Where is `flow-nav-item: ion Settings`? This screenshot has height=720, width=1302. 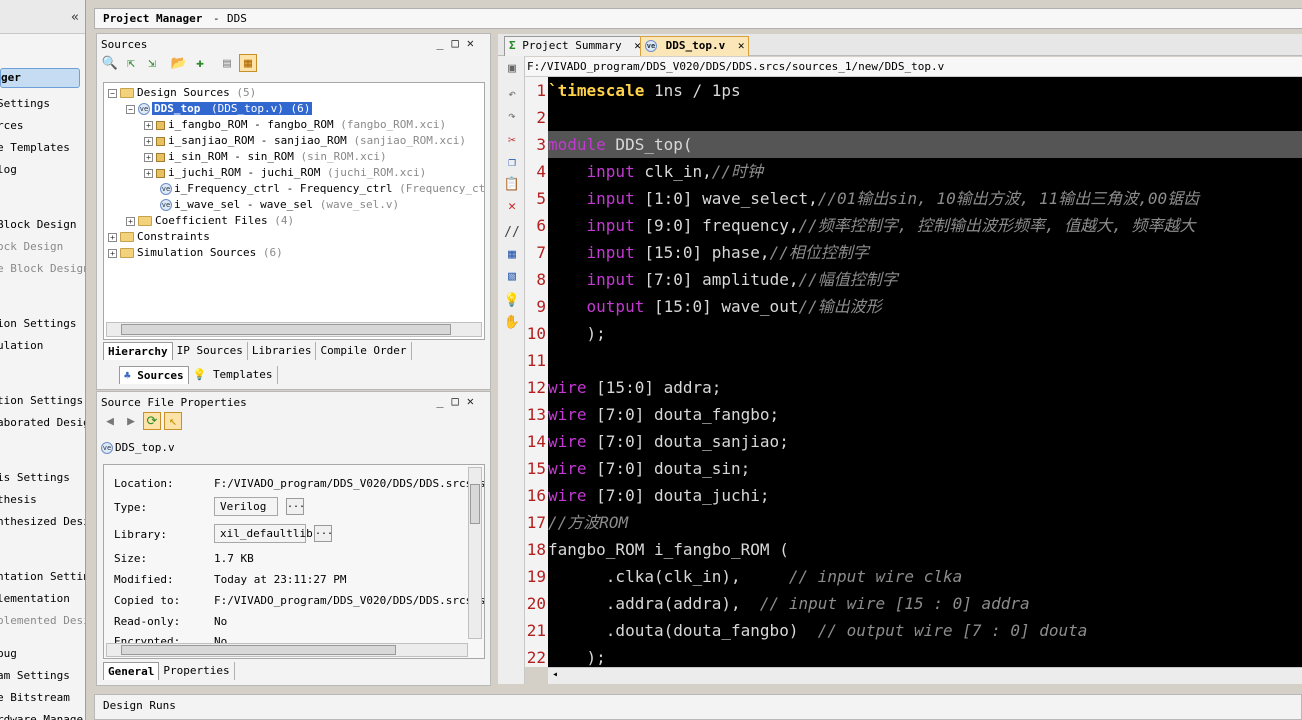
flow-nav-item: ion Settings is located at coordinates (38, 324).